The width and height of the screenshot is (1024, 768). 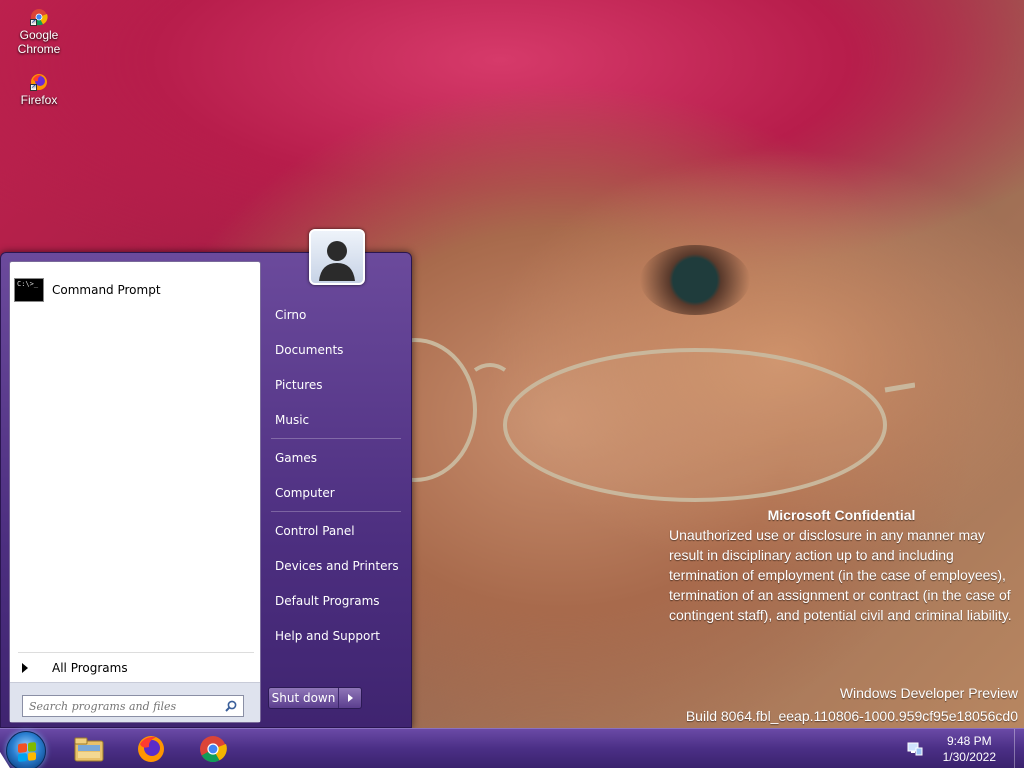 I want to click on search-icon, so click(x=231, y=706).